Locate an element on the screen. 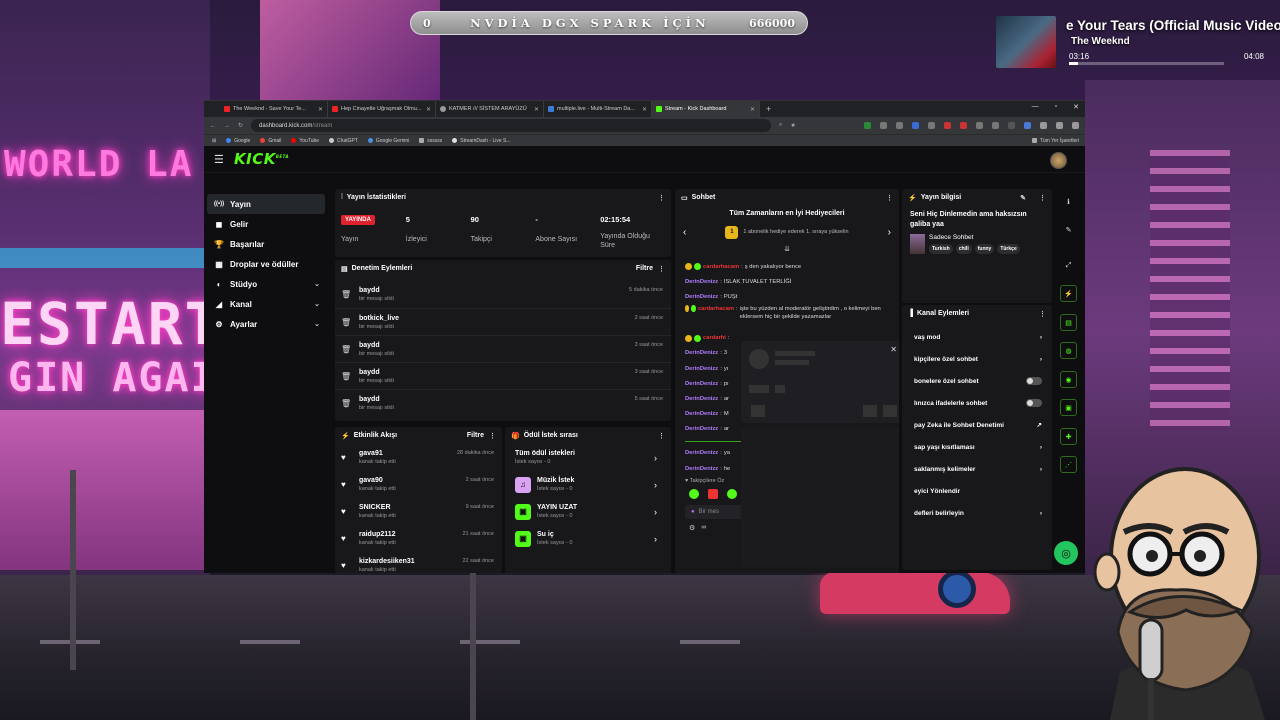  browser-tab: The Weeknd - Save Your Te... ✕ is located at coordinates (274, 109).